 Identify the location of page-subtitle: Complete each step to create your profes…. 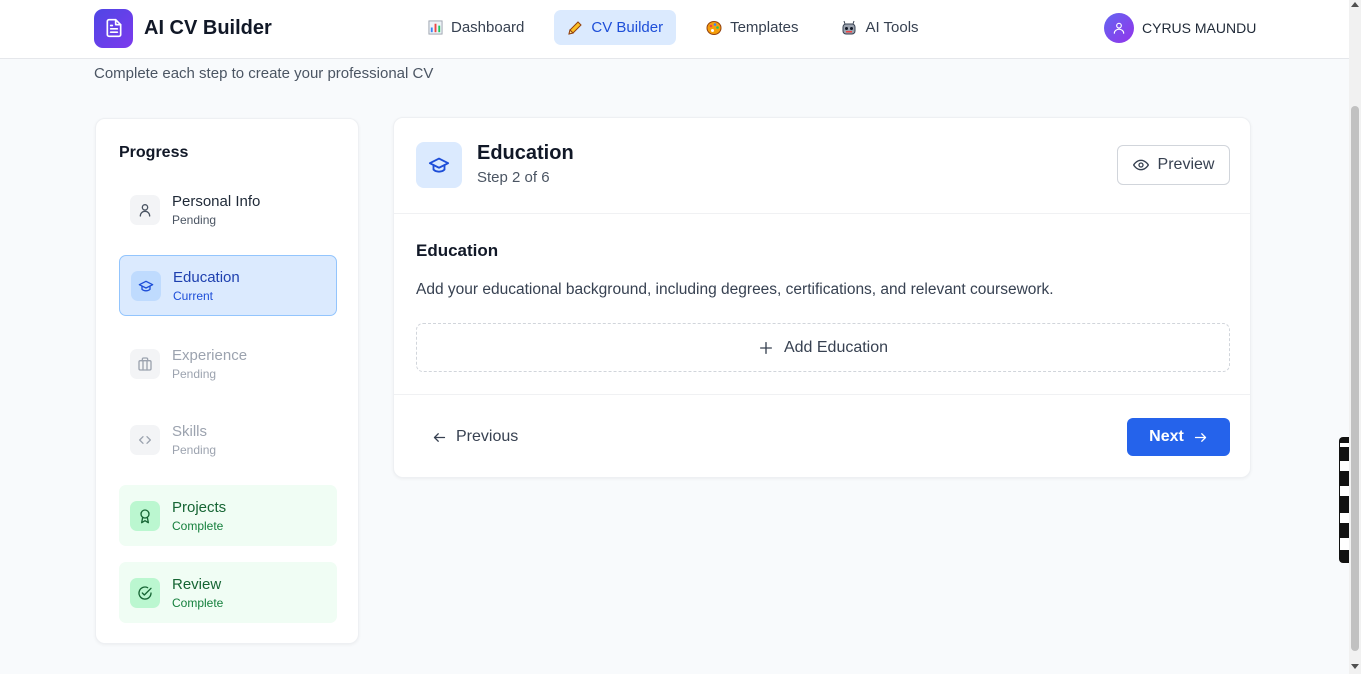
(264, 73).